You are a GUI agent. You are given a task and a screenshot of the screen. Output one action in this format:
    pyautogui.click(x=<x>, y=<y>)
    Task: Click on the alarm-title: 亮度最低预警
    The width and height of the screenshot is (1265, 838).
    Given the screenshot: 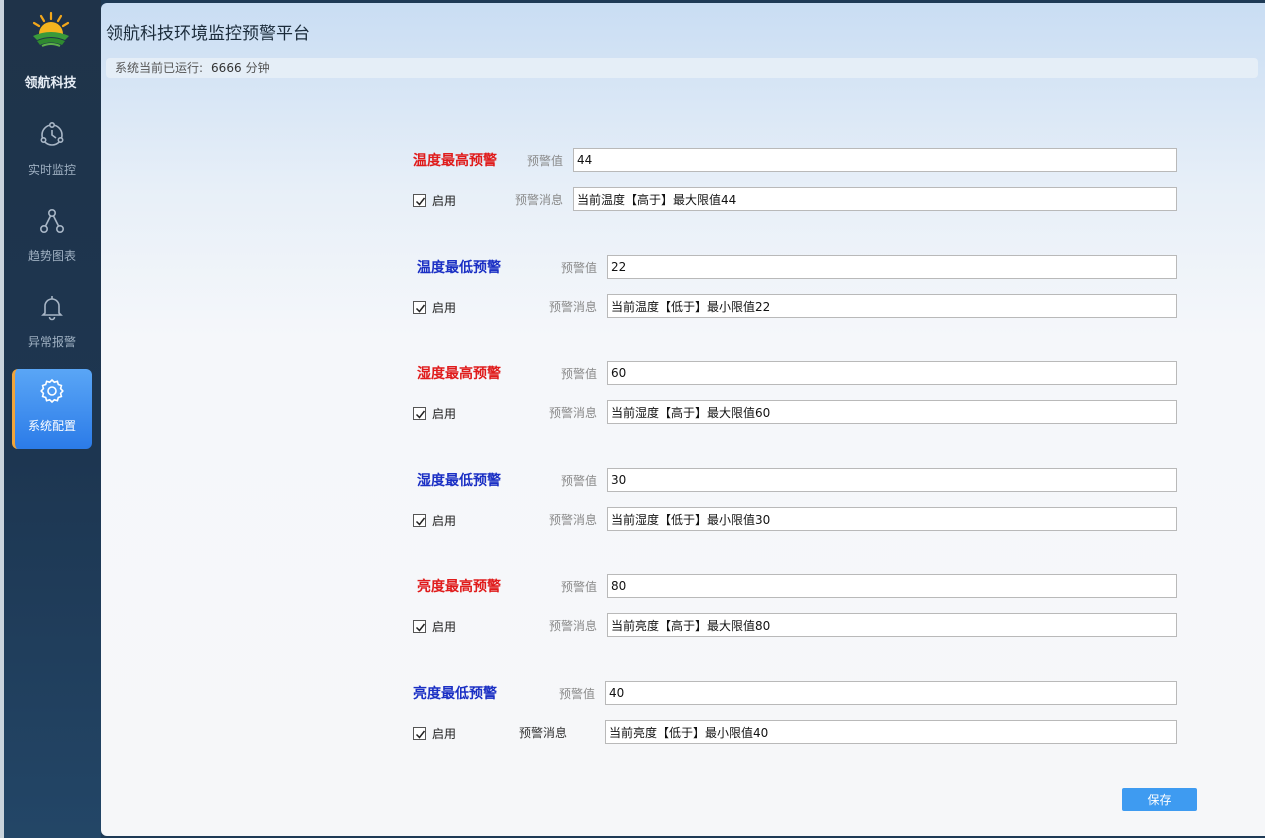 What is the action you would take?
    pyautogui.click(x=455, y=694)
    